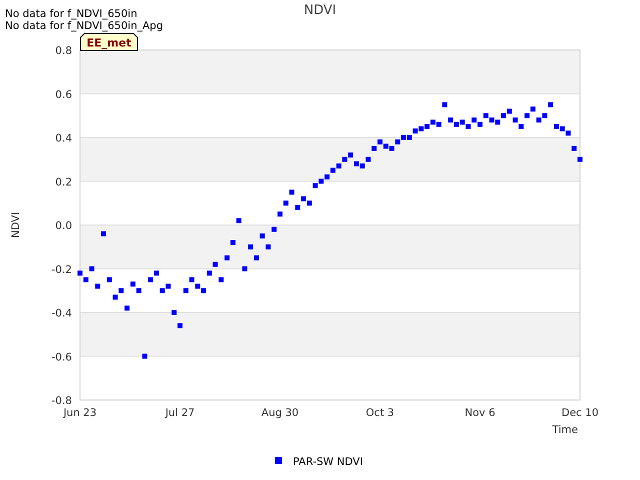 This screenshot has width=640, height=480. I want to click on x-tick-label: Oct 3, so click(380, 413).